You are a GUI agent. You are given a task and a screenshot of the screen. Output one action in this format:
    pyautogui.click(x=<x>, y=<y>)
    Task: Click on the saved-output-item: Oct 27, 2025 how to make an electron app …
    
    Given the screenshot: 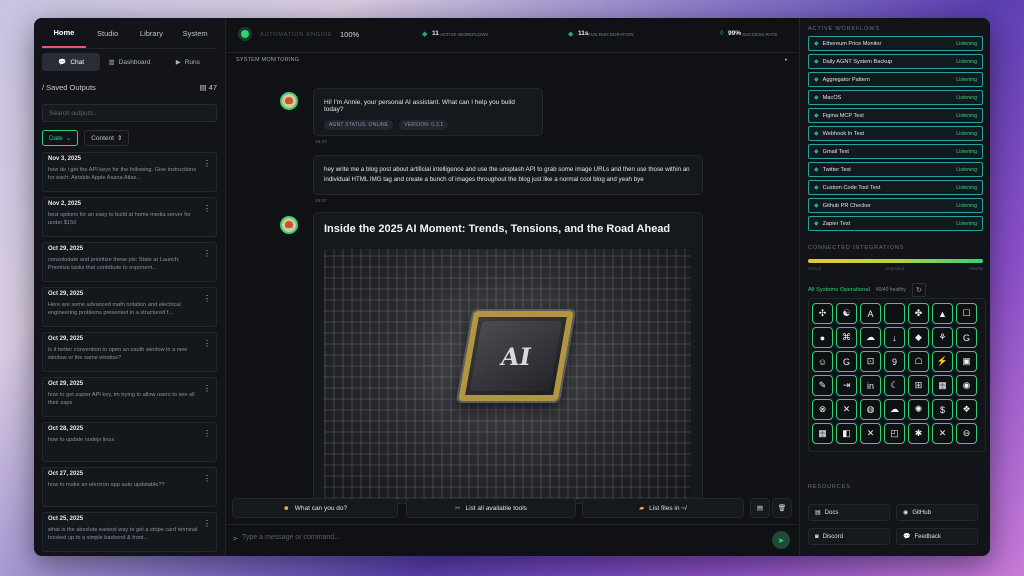 What is the action you would take?
    pyautogui.click(x=129, y=487)
    